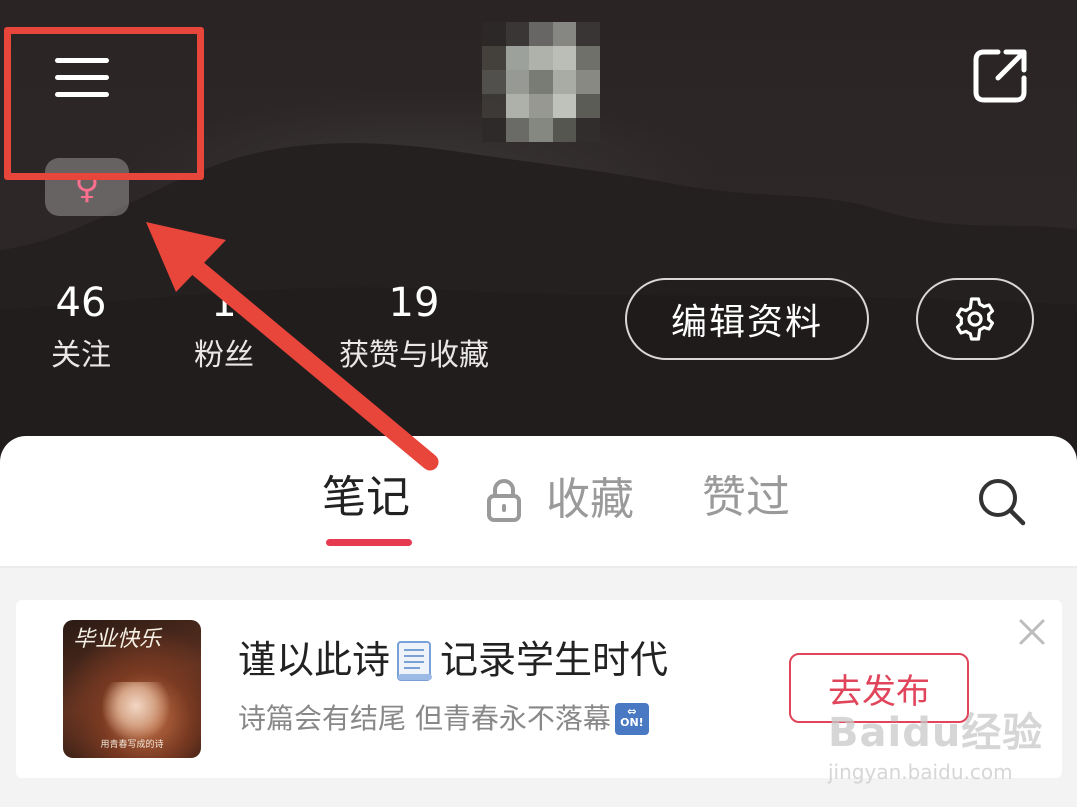 The image size is (1077, 807). Describe the element at coordinates (631, 718) in the screenshot. I see `on-arrow-icon: ⇔ ON!` at that location.